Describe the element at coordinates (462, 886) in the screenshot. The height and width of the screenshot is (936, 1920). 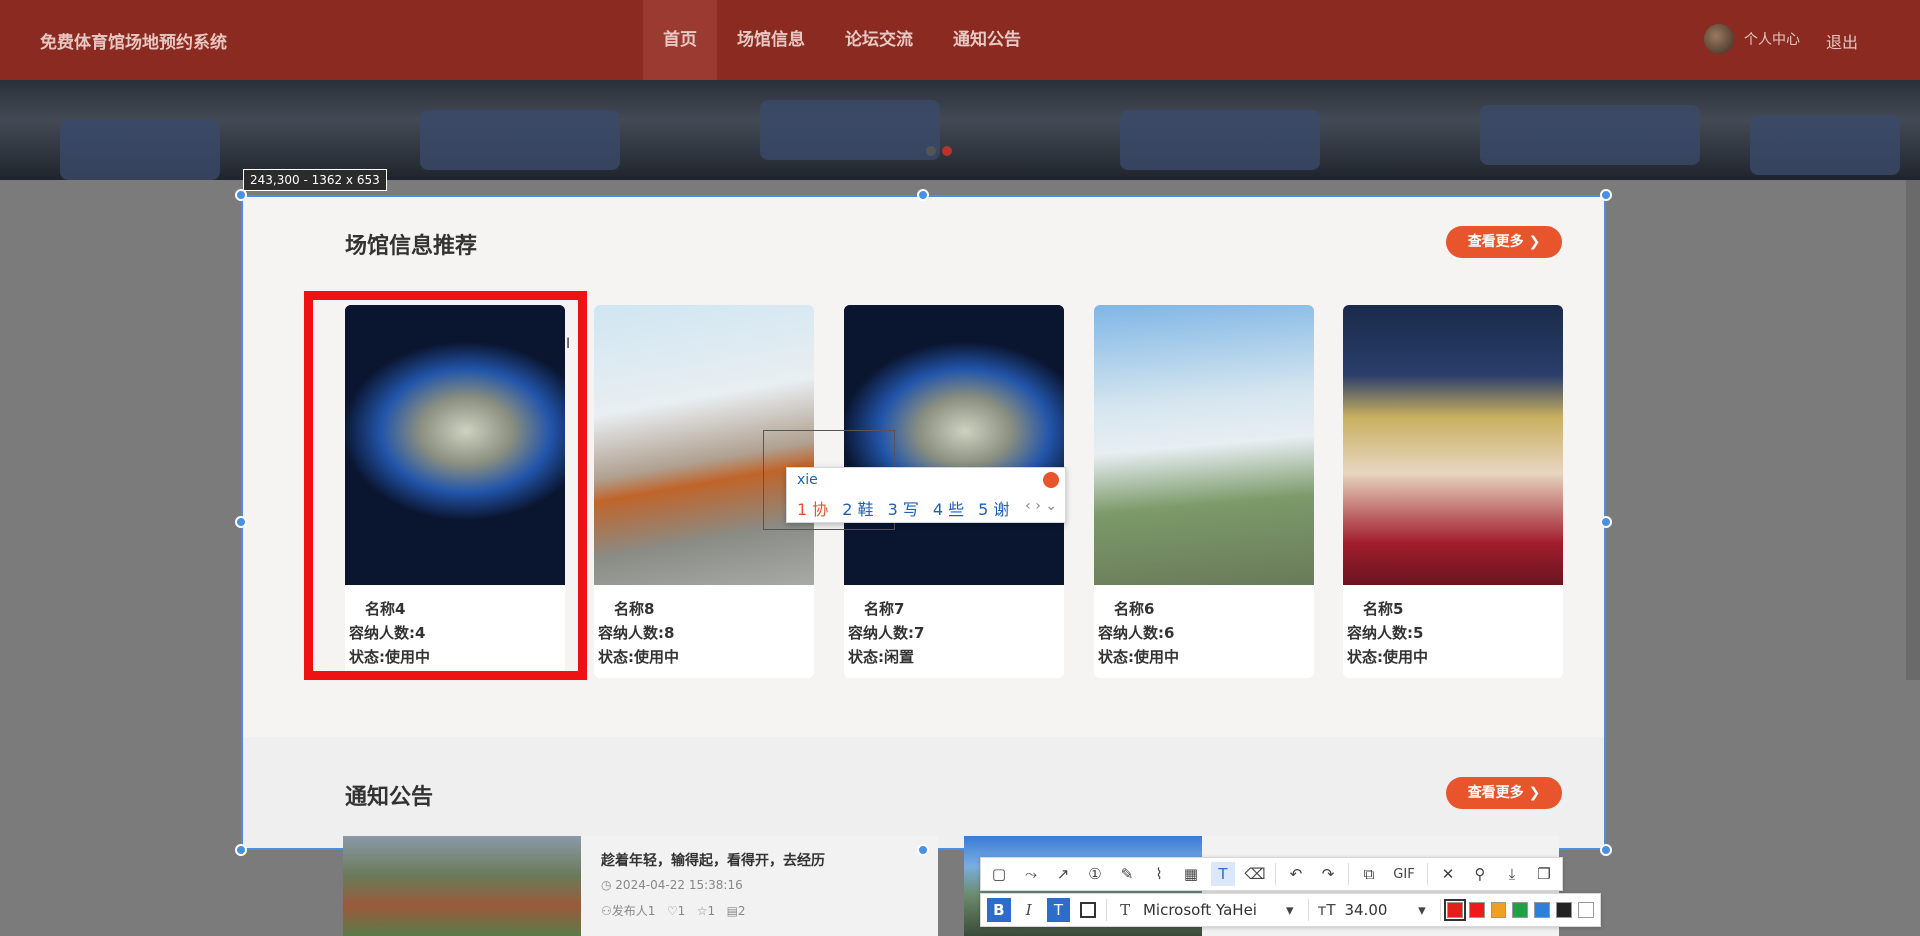
I see `notice-thumbnail` at that location.